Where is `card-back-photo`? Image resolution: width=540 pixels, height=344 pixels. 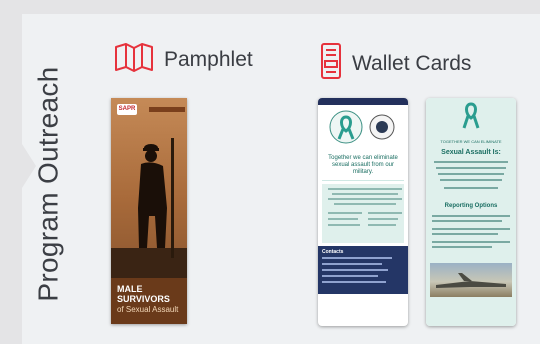
card-back-photo is located at coordinates (471, 280).